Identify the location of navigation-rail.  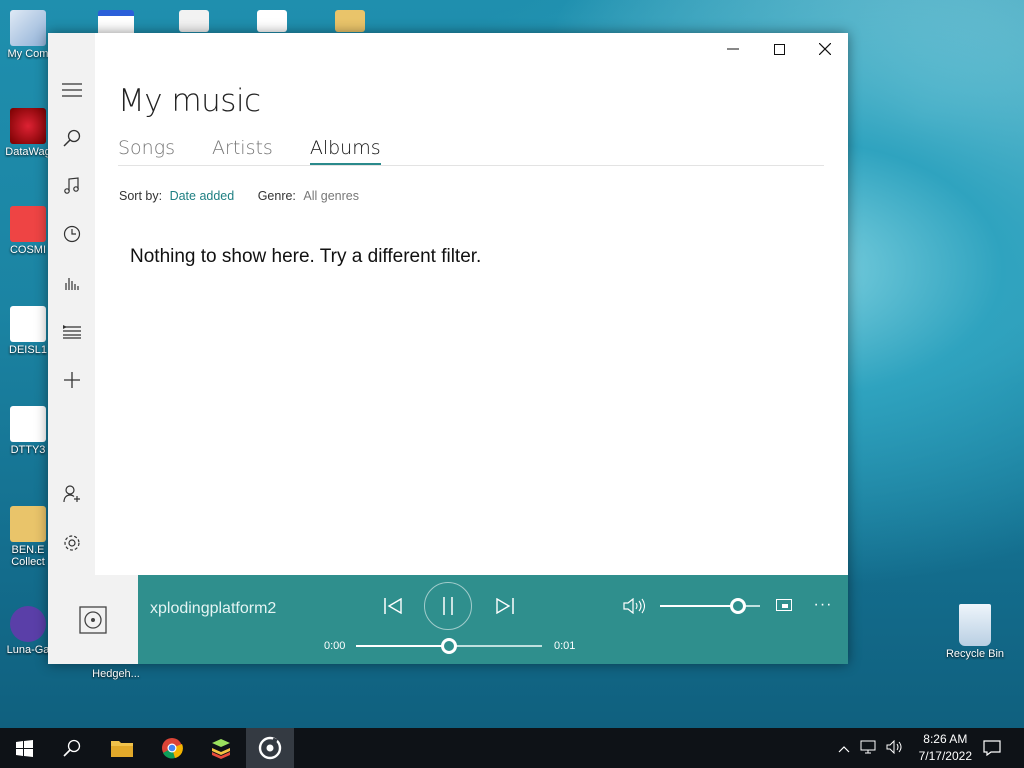
(71, 304).